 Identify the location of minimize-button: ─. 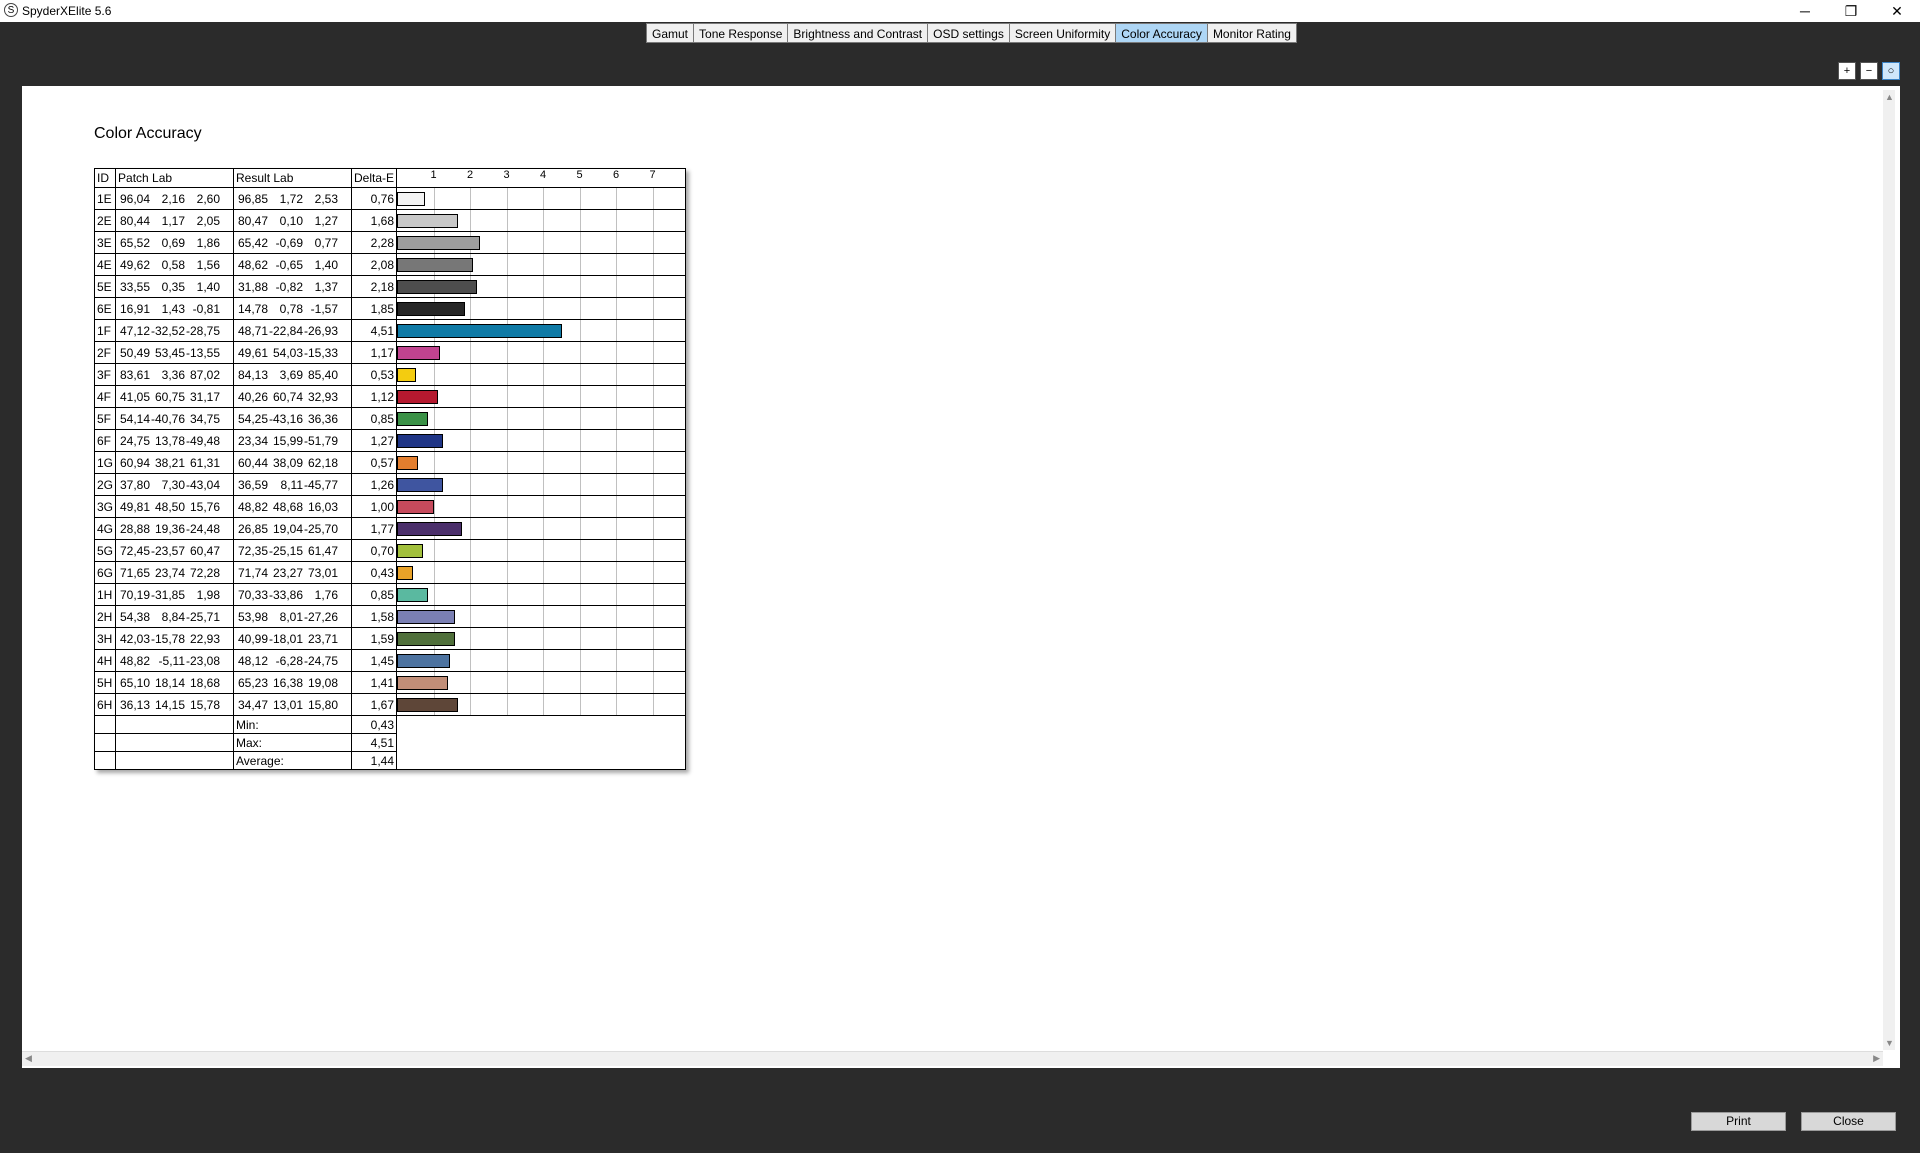
(1805, 11).